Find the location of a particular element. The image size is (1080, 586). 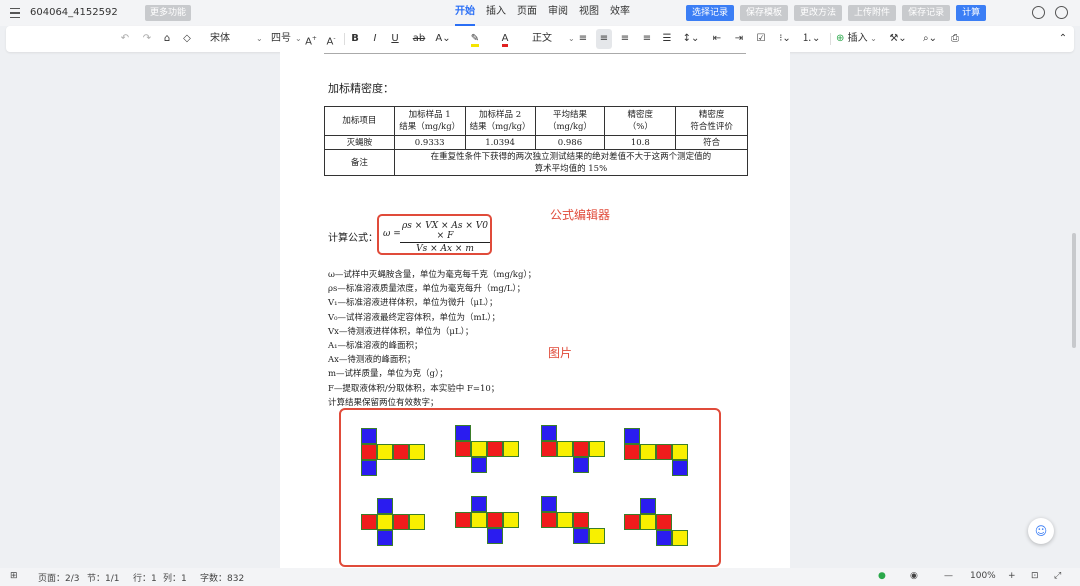

zoom-out-icon: — is located at coordinates (948, 576).